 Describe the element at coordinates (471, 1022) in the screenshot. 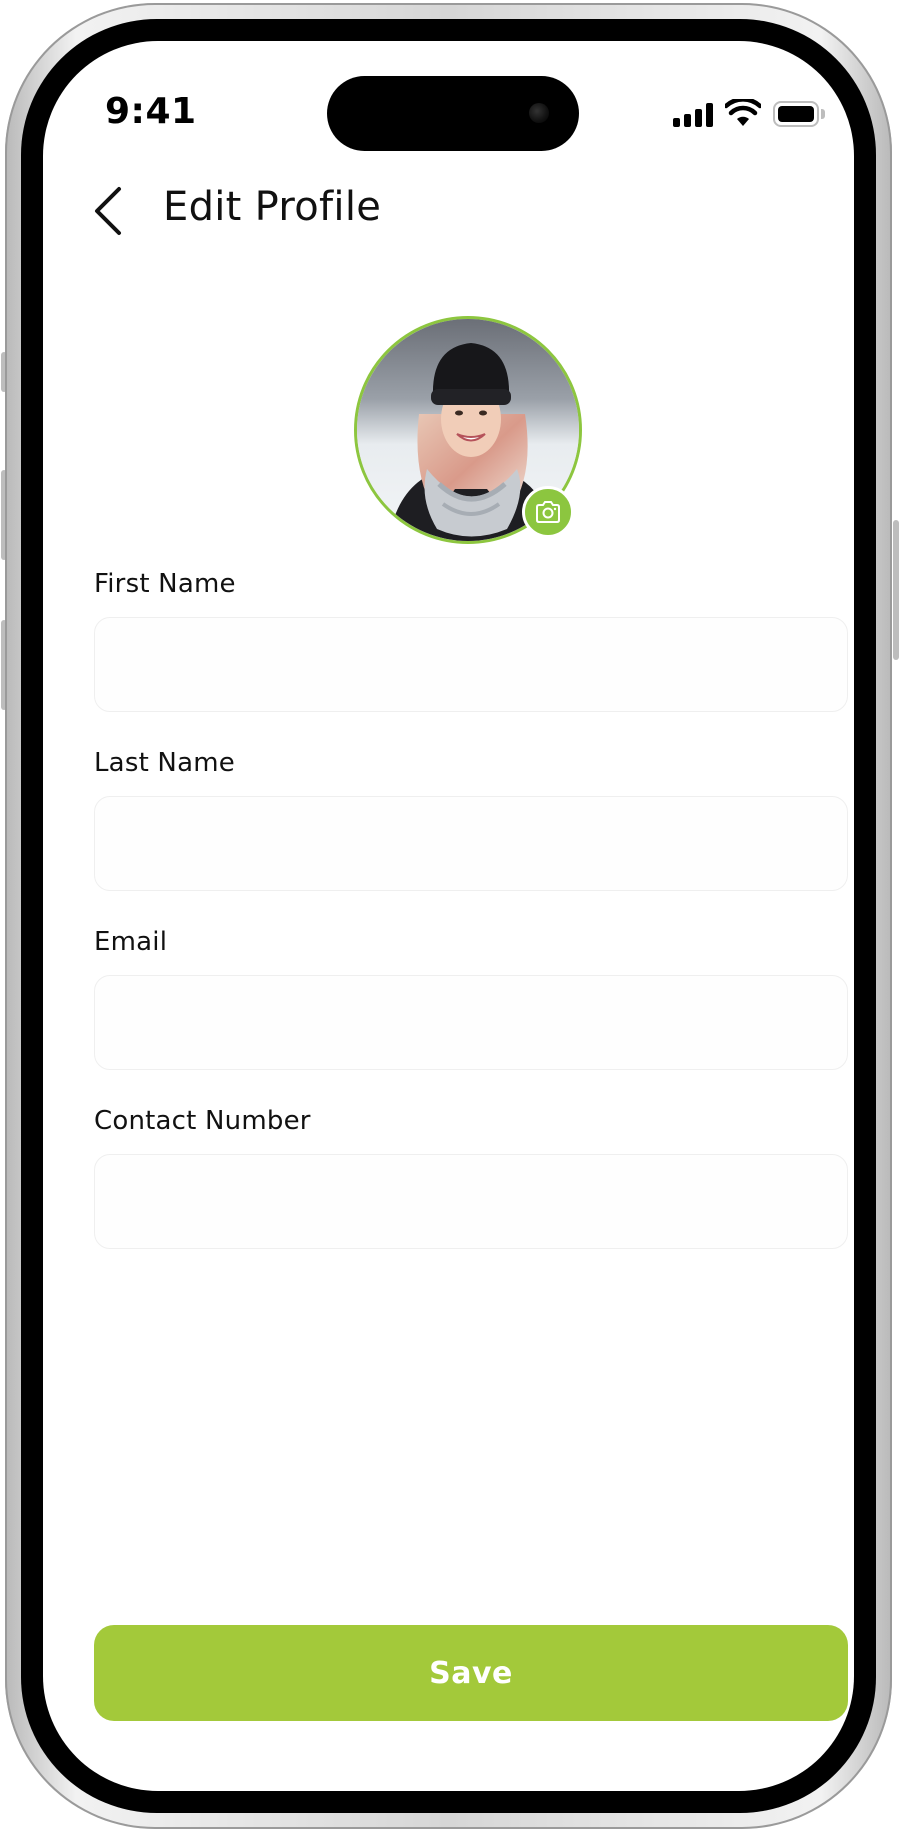

I see `email-field` at that location.